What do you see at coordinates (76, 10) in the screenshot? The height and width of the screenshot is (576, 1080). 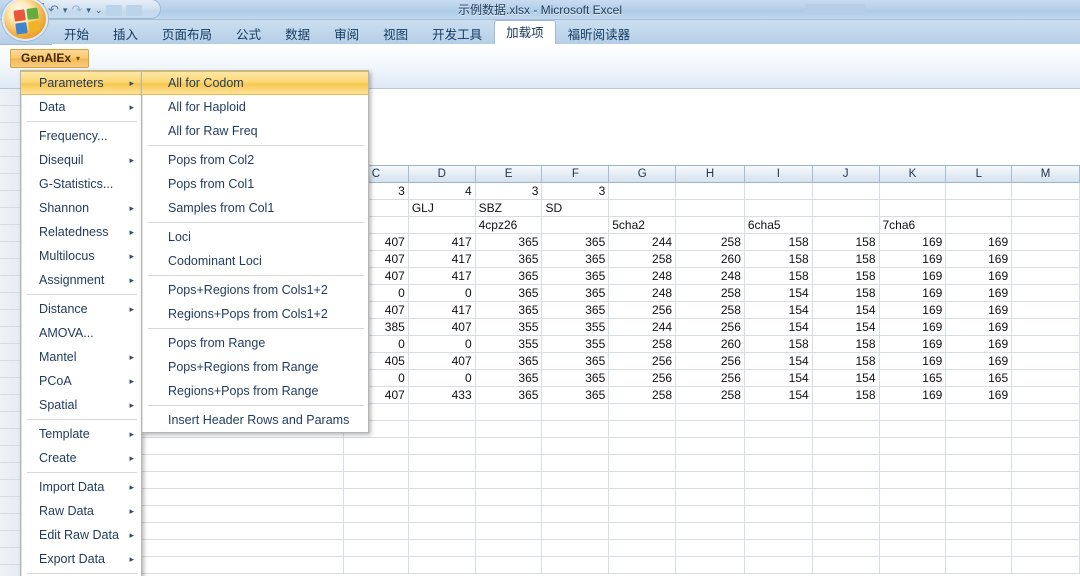 I see `redo-icon: ↷` at bounding box center [76, 10].